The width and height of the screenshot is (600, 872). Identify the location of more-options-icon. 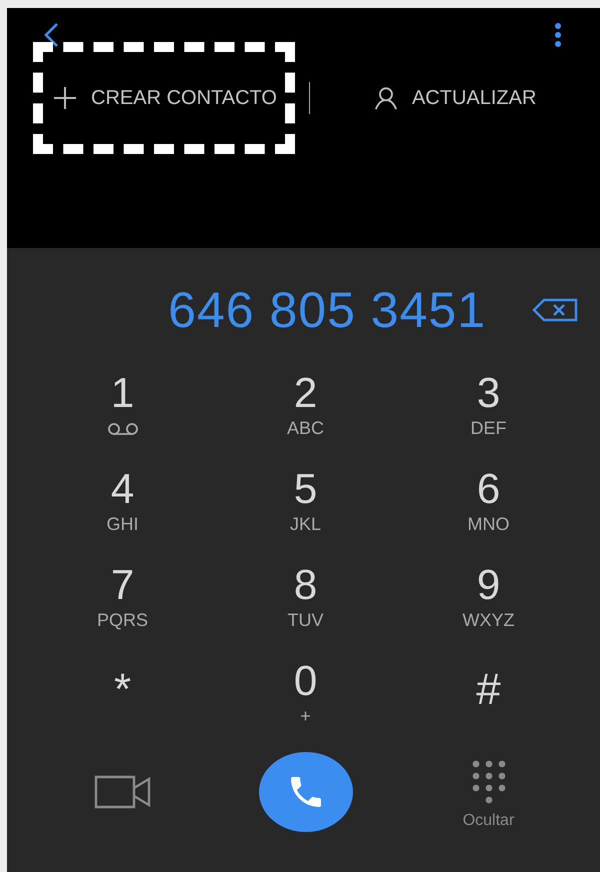
(558, 35).